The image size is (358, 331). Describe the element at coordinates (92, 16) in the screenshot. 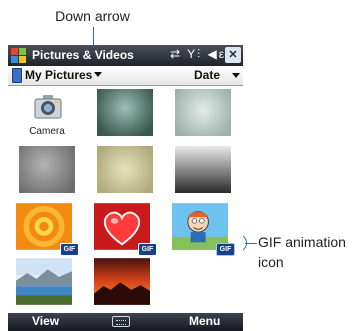

I see `down-arrow-callout-label: Down arrow` at that location.